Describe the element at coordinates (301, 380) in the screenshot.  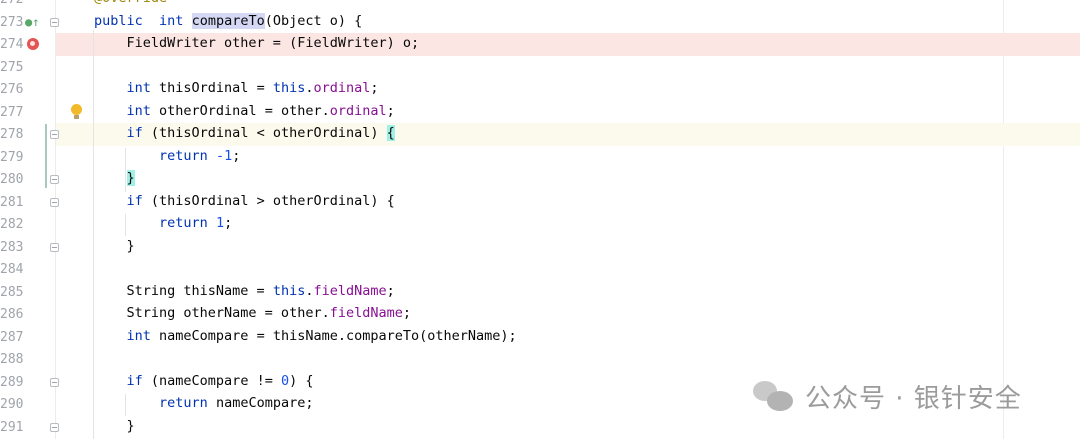
I see `code-token: ) {` at that location.